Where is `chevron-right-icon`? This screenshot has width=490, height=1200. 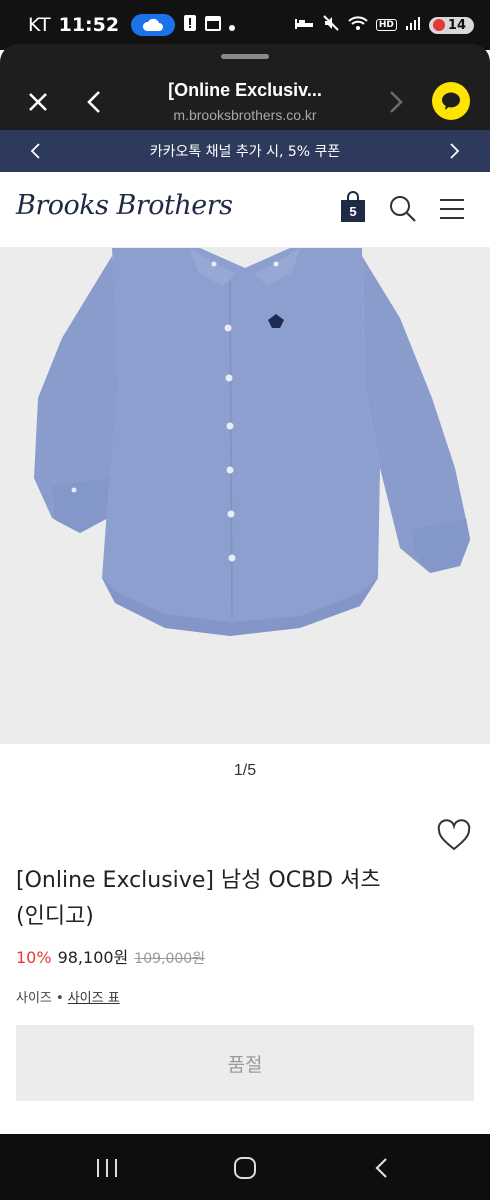
chevron-right-icon is located at coordinates (454, 151).